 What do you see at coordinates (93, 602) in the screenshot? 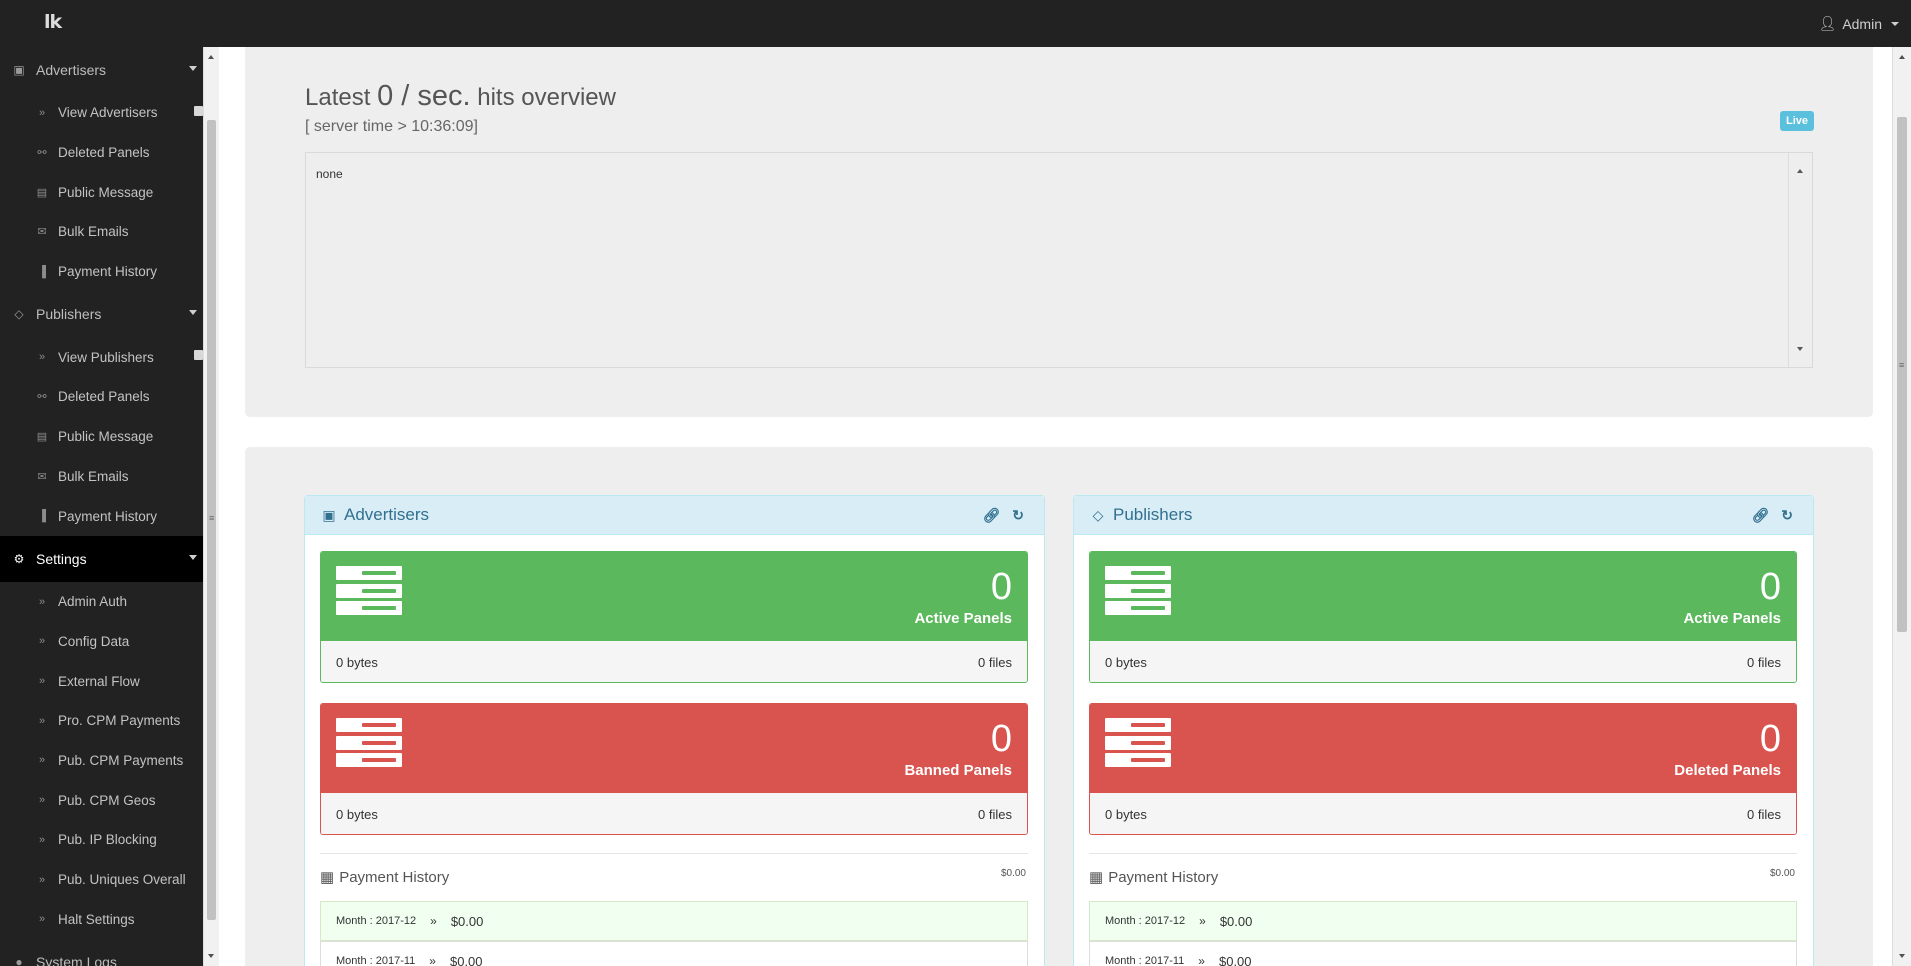
I see `sidebar-item-label: Admin Auth` at bounding box center [93, 602].